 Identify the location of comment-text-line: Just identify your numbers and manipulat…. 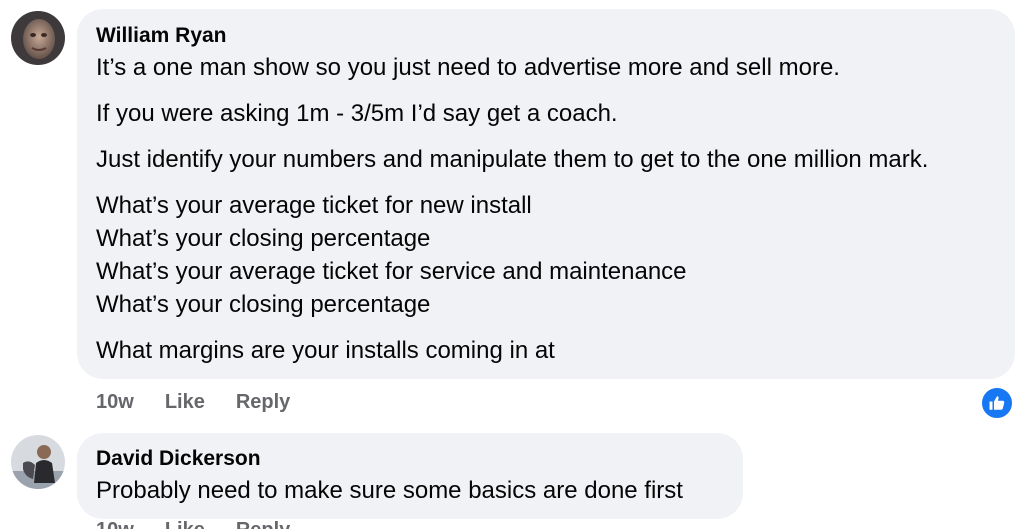
(512, 159).